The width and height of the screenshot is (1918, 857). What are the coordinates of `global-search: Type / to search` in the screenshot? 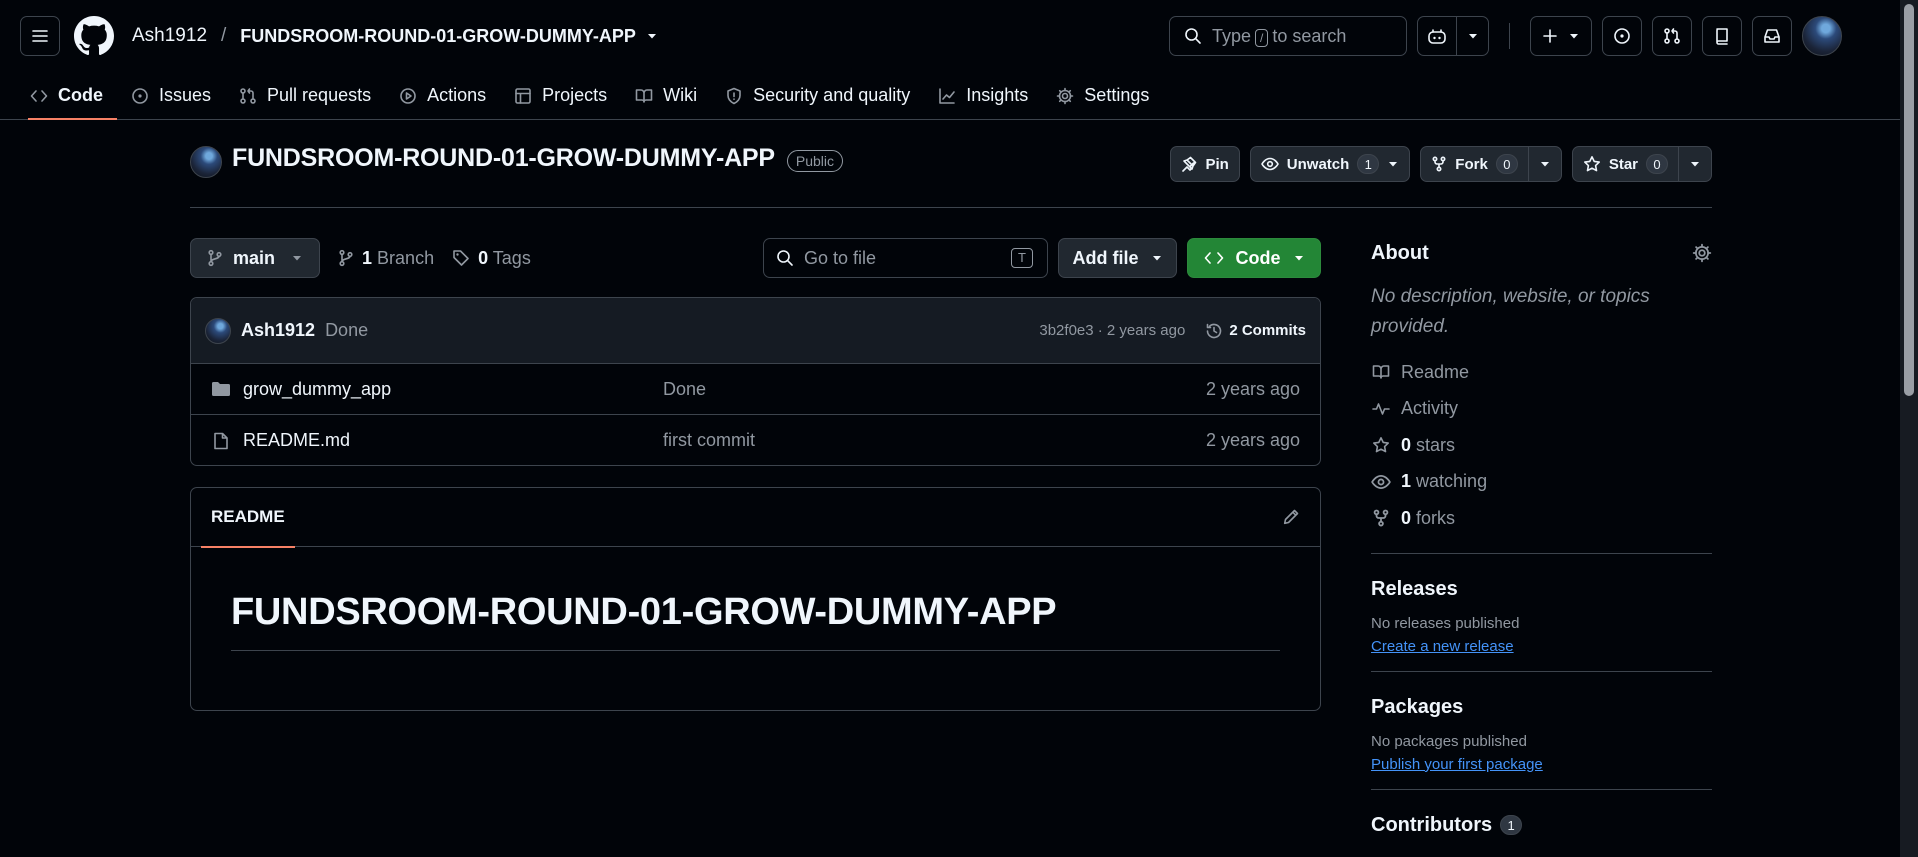 It's located at (1288, 36).